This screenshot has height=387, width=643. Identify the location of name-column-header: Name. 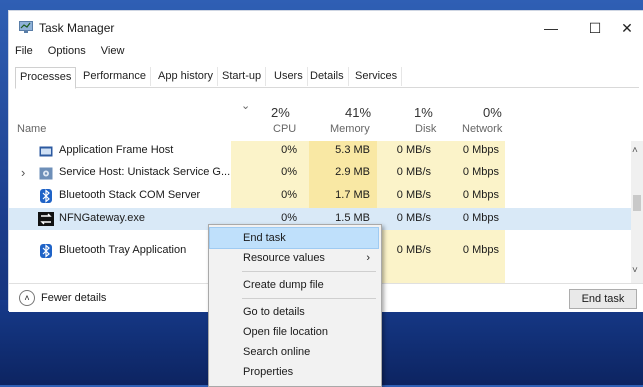
(31, 129).